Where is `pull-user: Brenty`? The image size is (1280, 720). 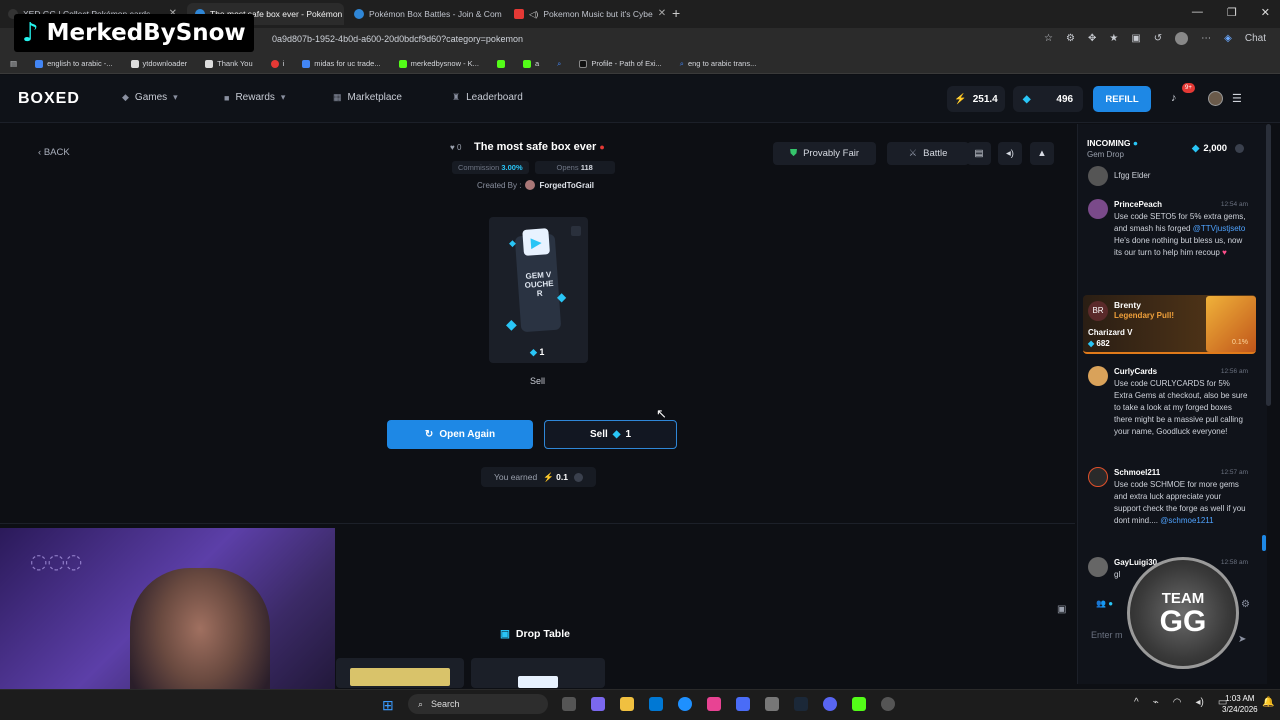
pull-user: Brenty is located at coordinates (1127, 305).